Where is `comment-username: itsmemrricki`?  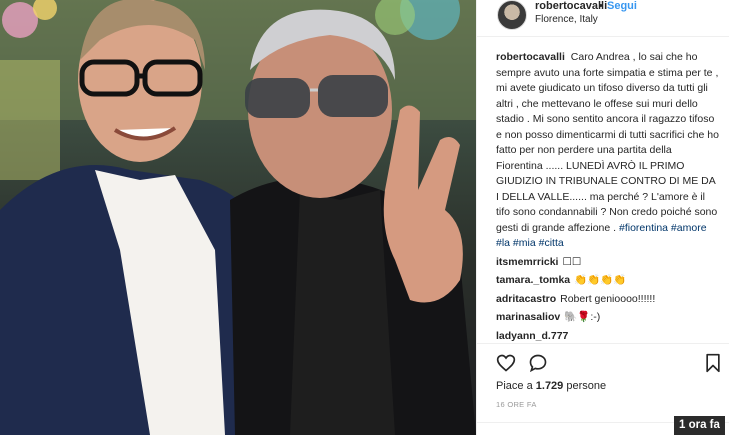 comment-username: itsmemrricki is located at coordinates (527, 262).